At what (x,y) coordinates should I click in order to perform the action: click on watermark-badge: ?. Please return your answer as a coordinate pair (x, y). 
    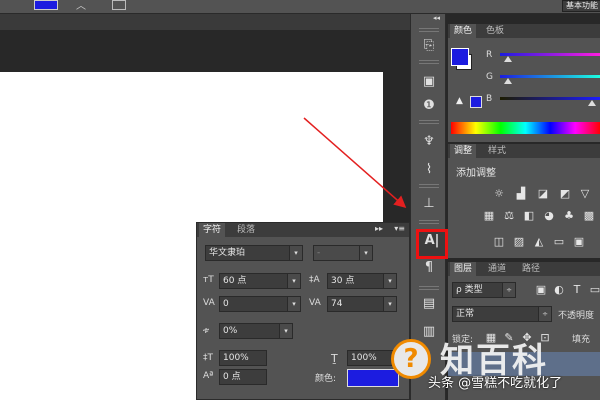
    Looking at the image, I should click on (411, 359).